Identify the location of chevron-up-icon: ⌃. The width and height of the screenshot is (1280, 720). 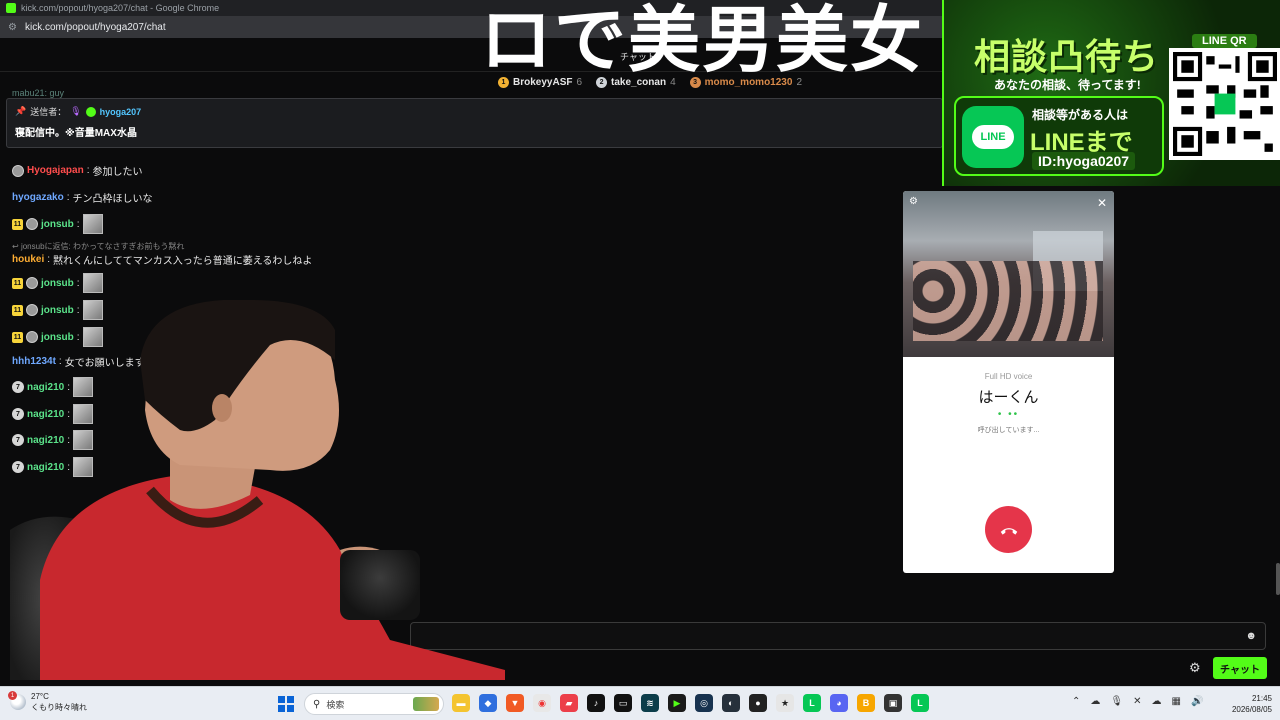
(1076, 701).